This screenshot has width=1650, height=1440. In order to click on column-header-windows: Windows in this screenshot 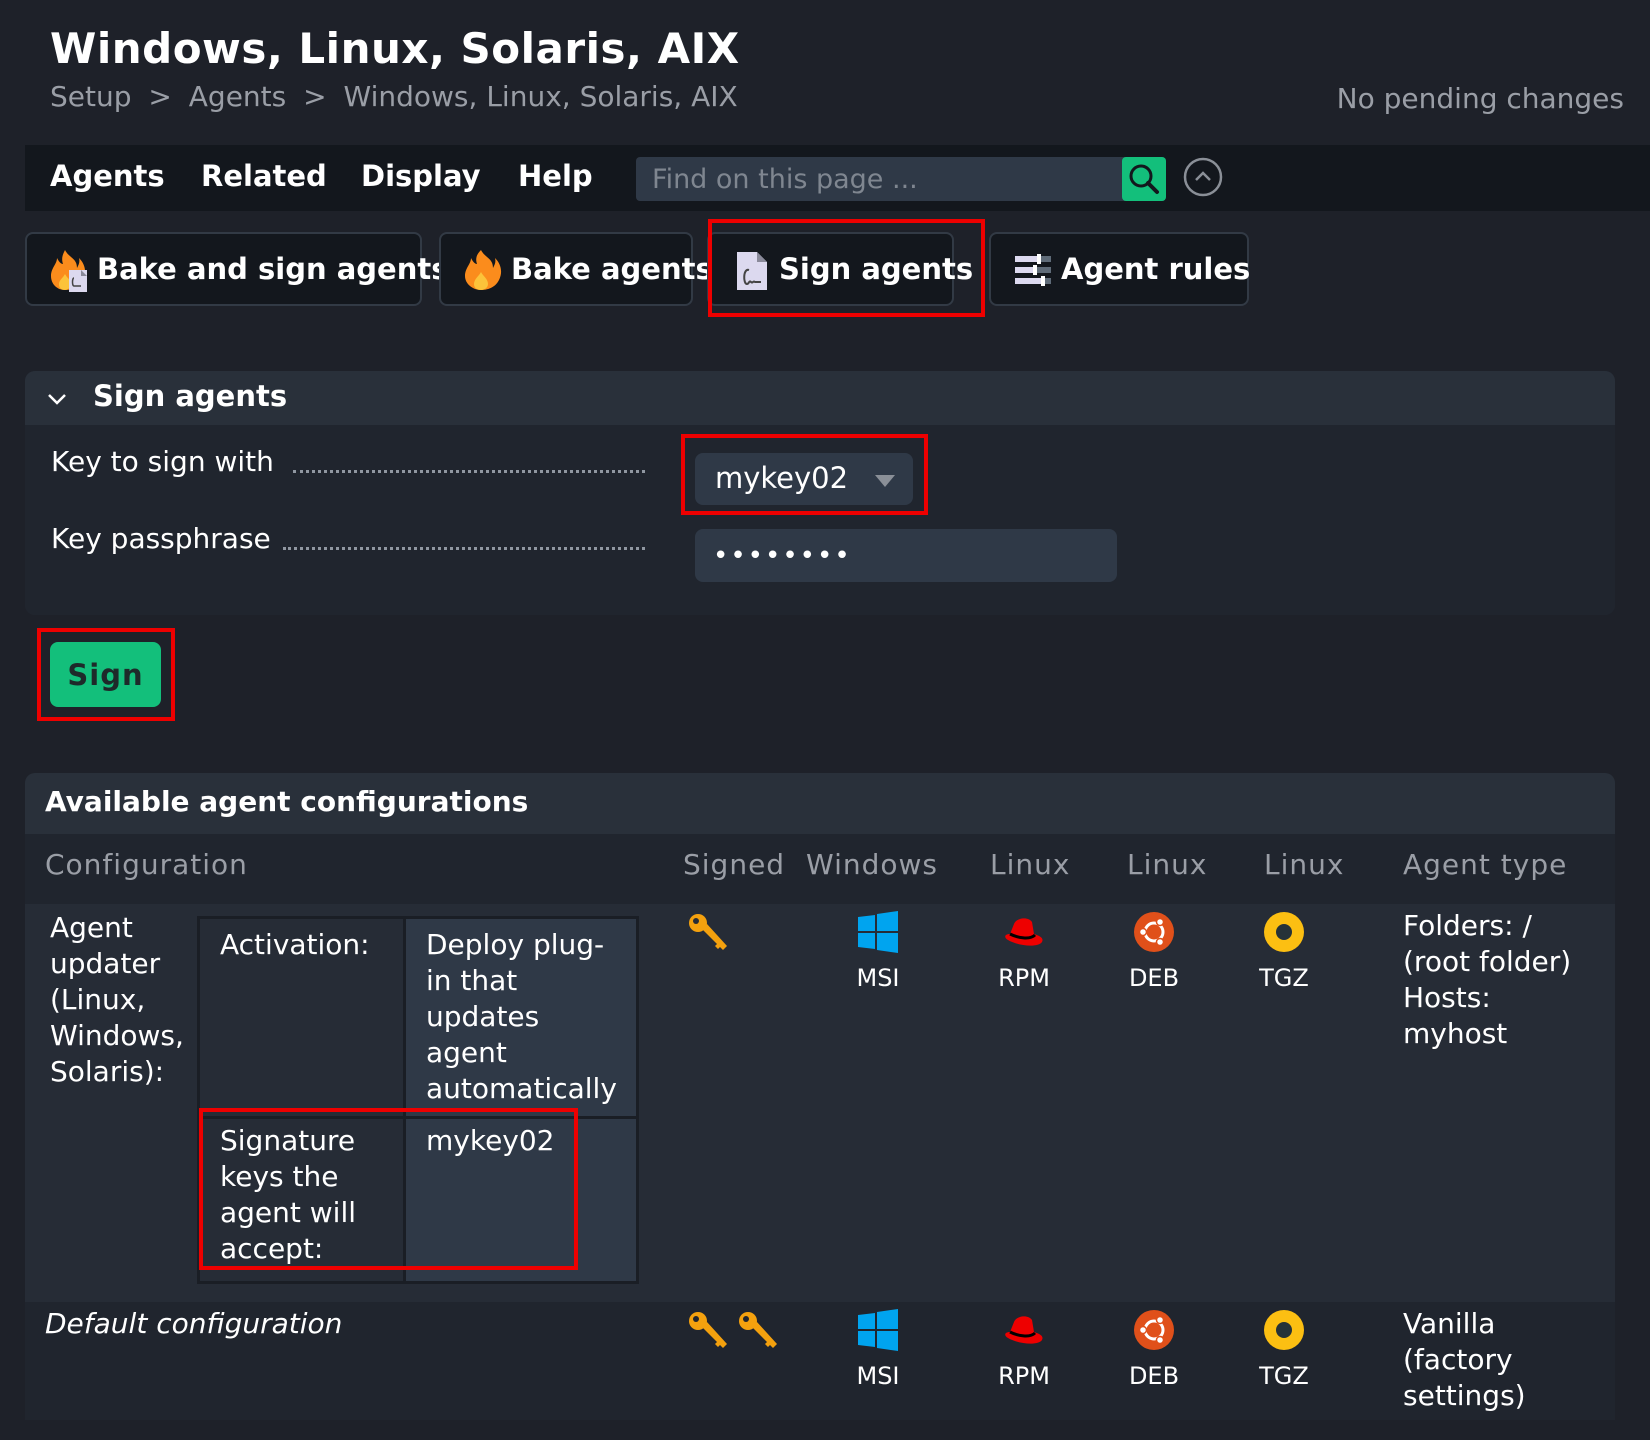, I will do `click(872, 864)`.